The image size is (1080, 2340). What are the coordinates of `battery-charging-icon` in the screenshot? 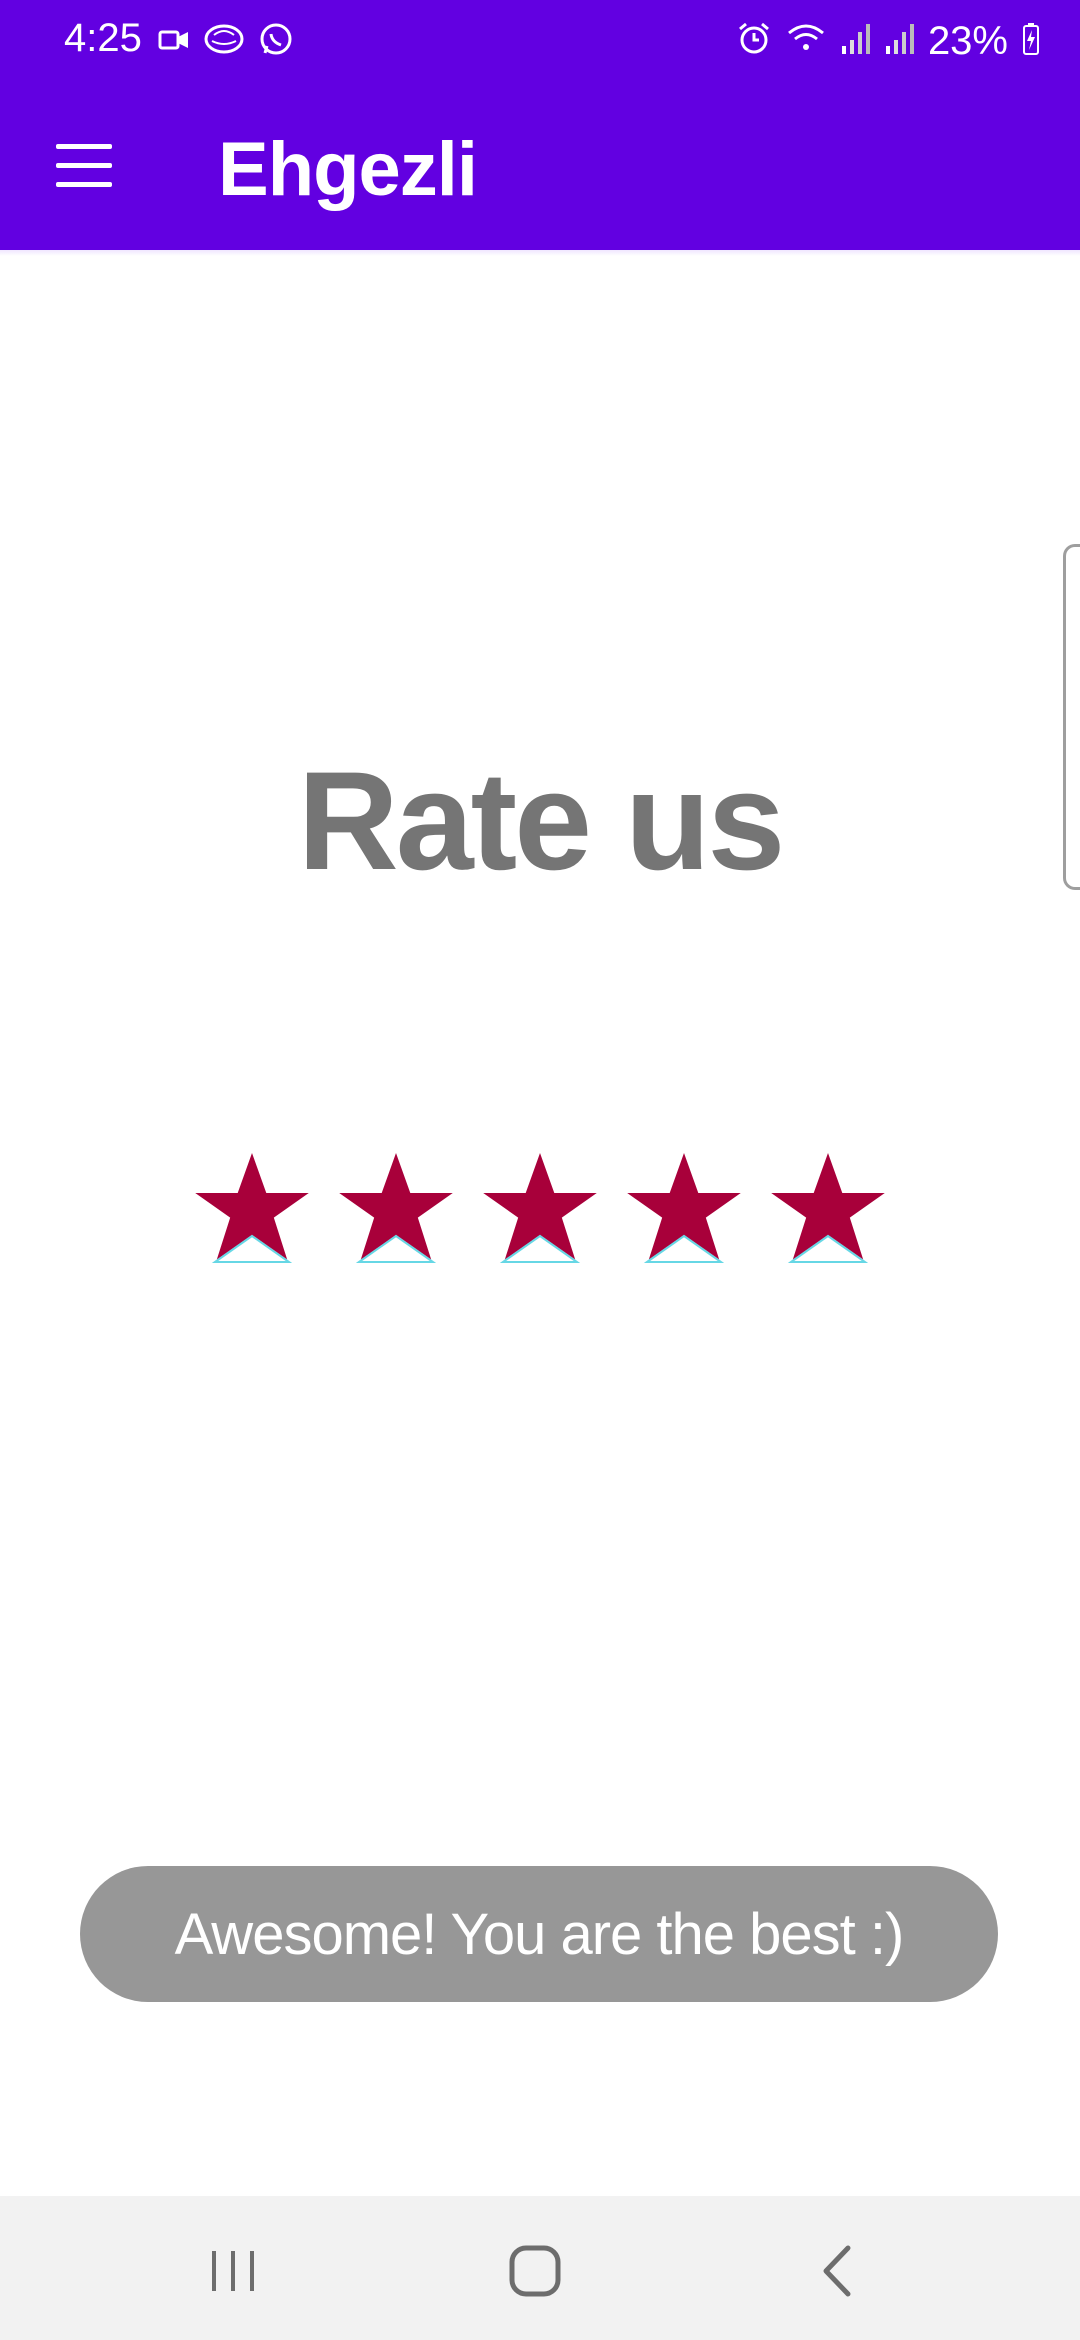 It's located at (1031, 41).